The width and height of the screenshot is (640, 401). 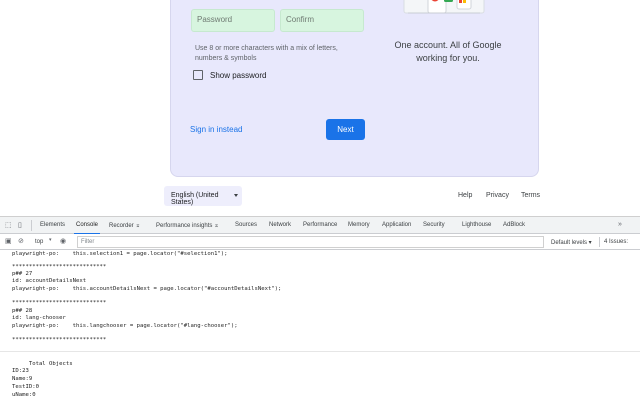 I want to click on console-message-divider, so click(x=320, y=351).